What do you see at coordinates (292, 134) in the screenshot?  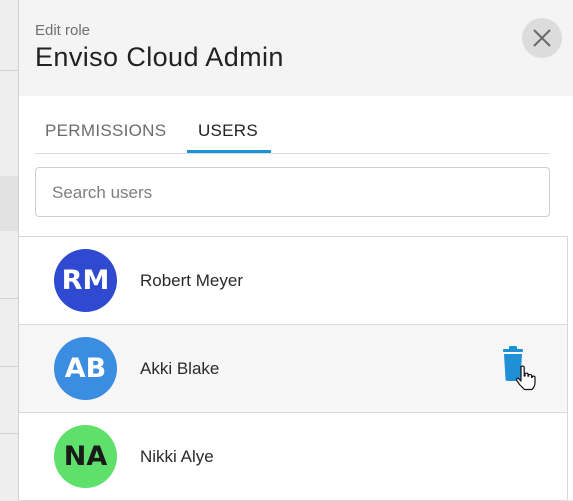 I see `tab-bar: PERMISSIONS USERS` at bounding box center [292, 134].